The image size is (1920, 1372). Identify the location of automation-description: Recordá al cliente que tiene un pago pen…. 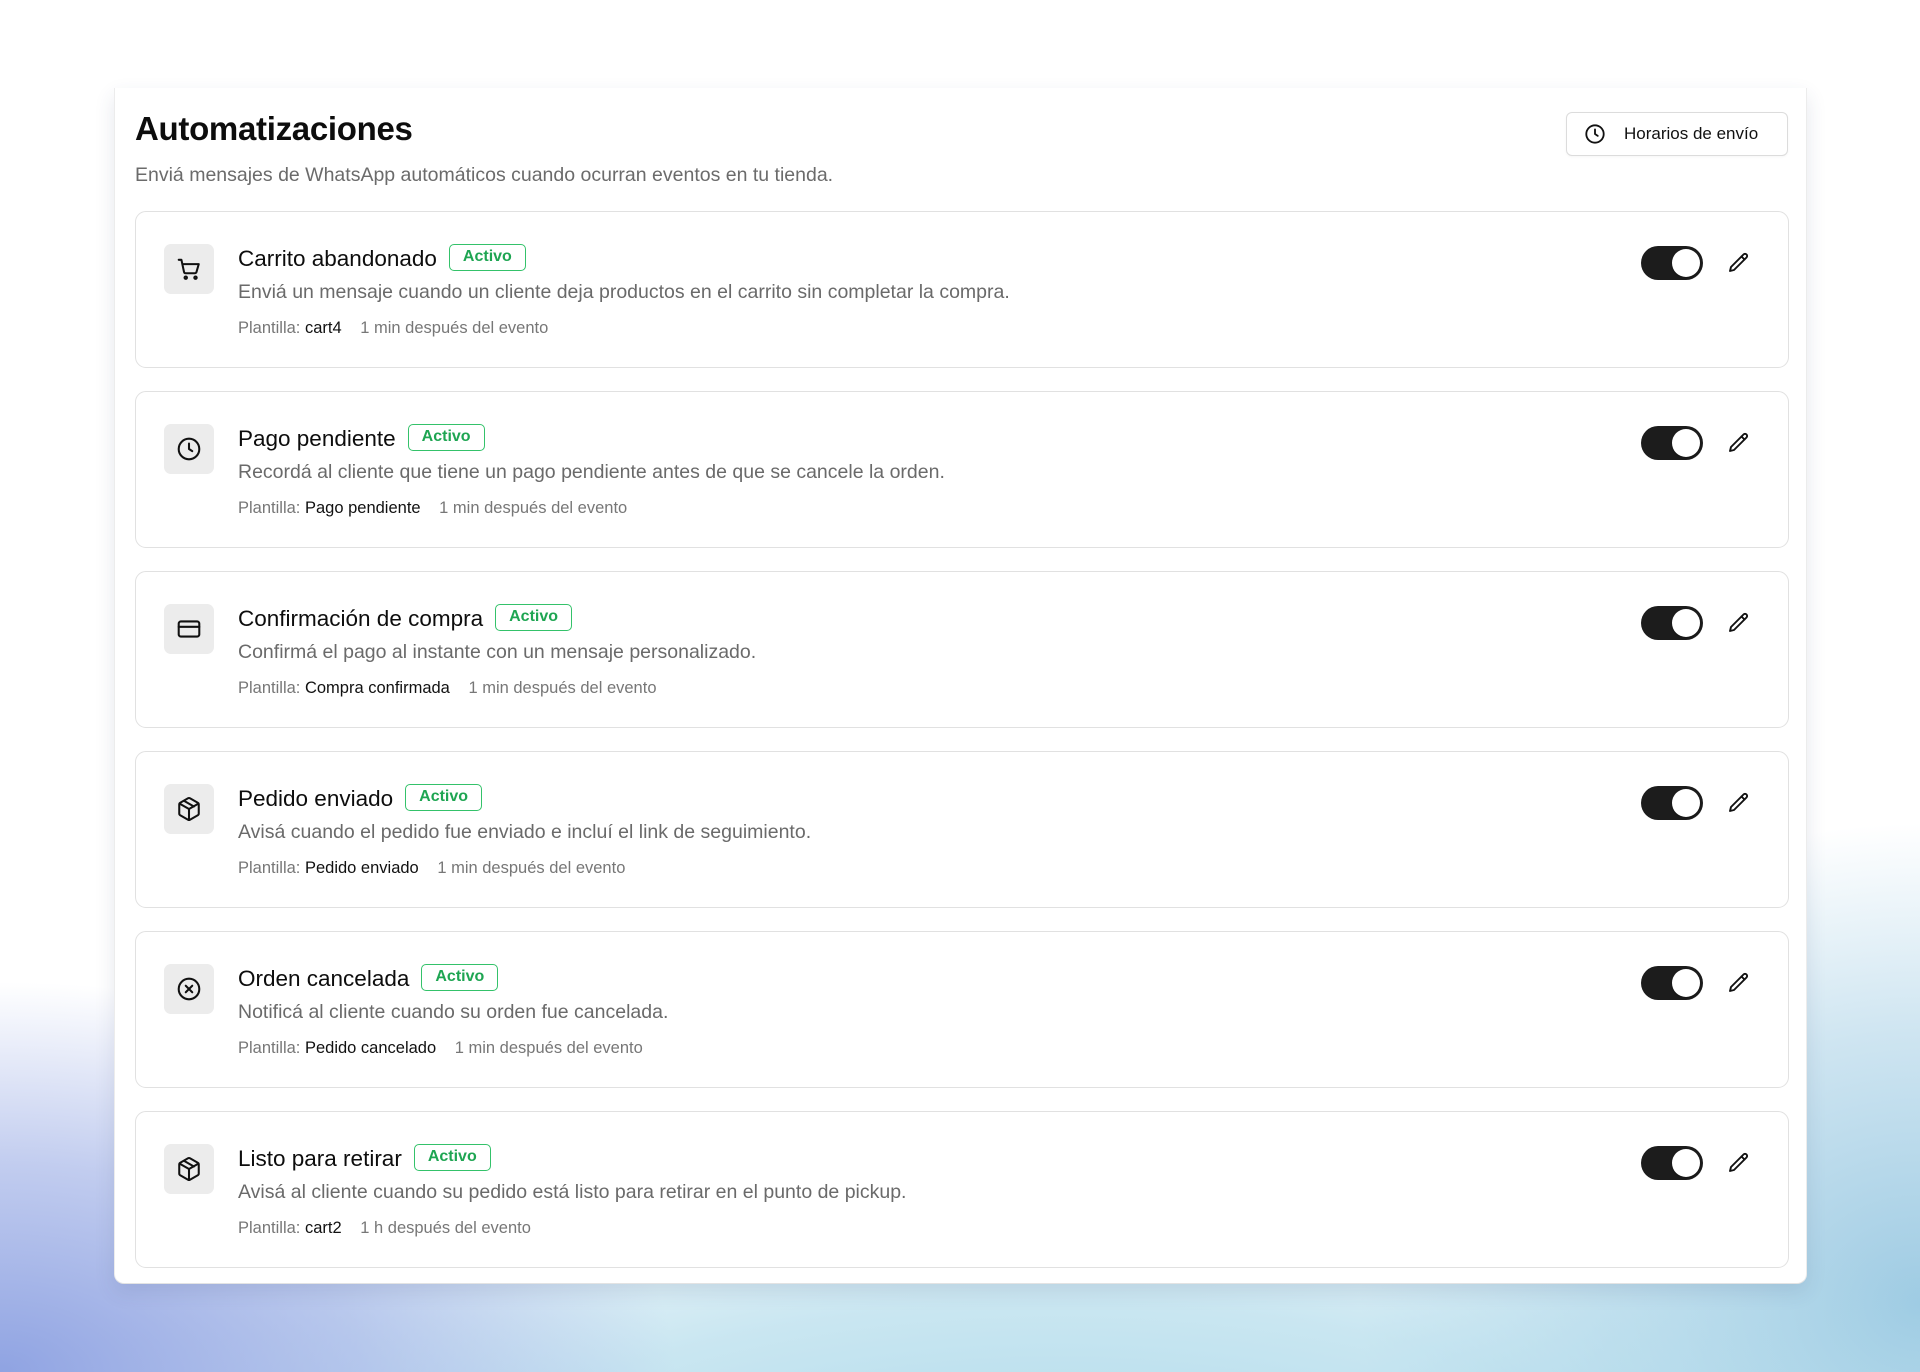
(591, 472).